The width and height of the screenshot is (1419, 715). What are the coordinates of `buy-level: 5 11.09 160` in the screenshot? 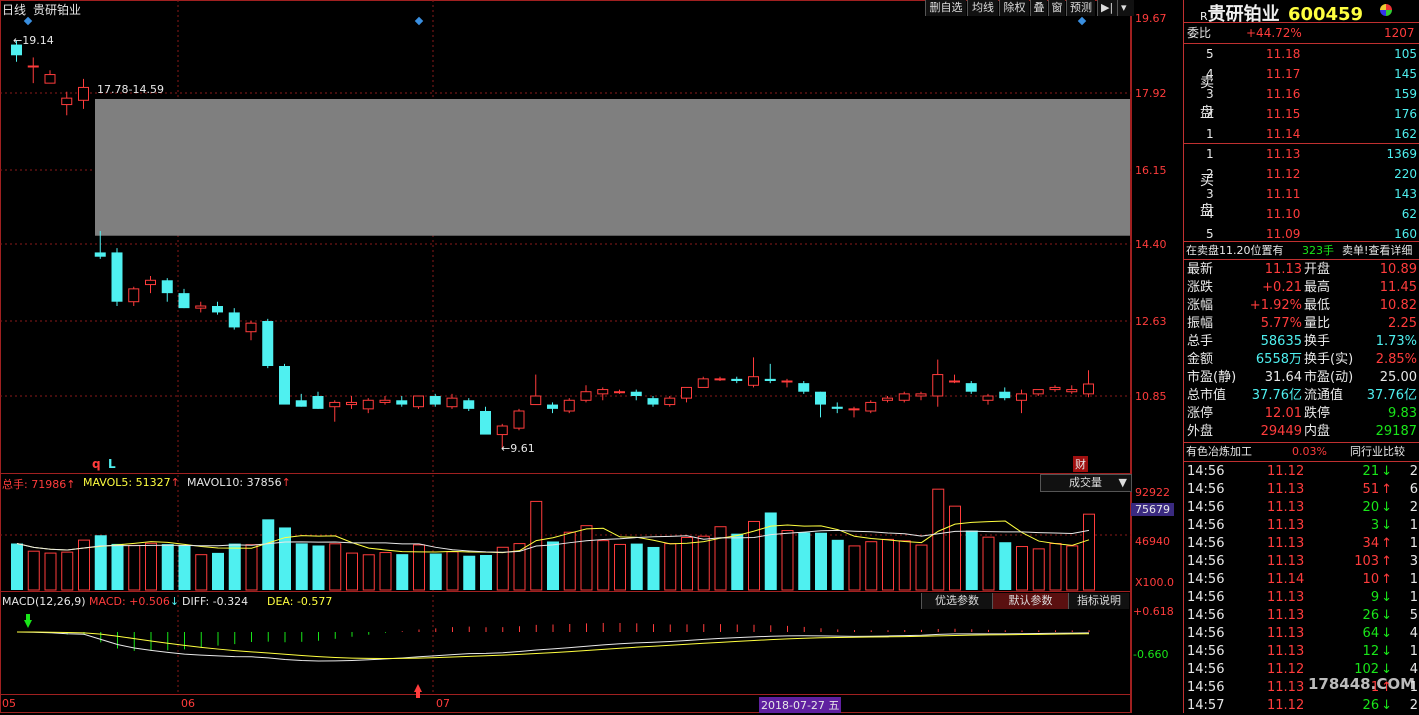 It's located at (1301, 234).